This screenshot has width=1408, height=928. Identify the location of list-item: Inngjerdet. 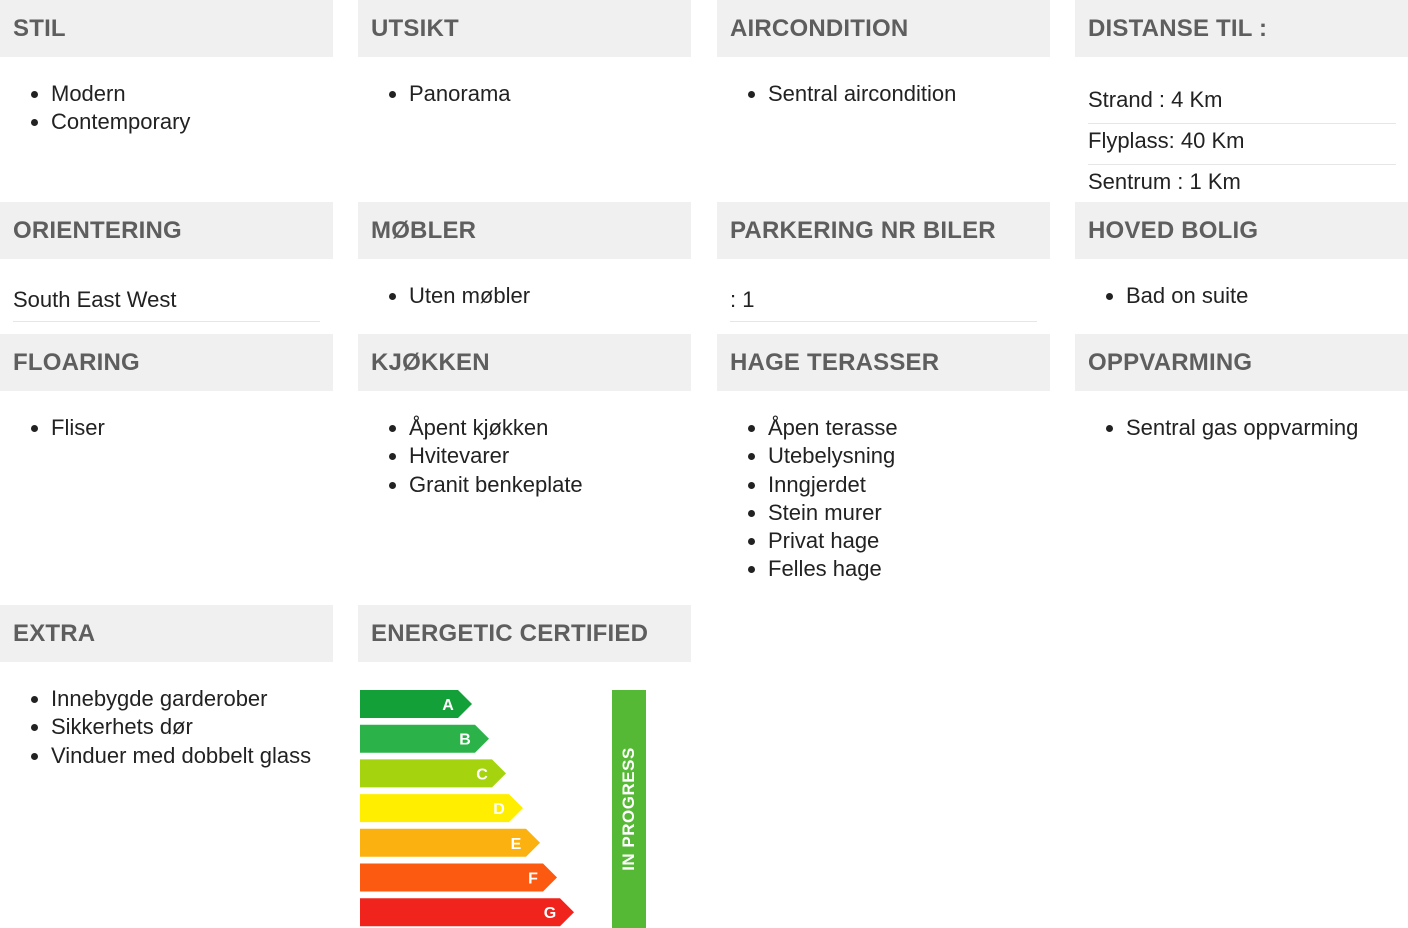
(909, 485).